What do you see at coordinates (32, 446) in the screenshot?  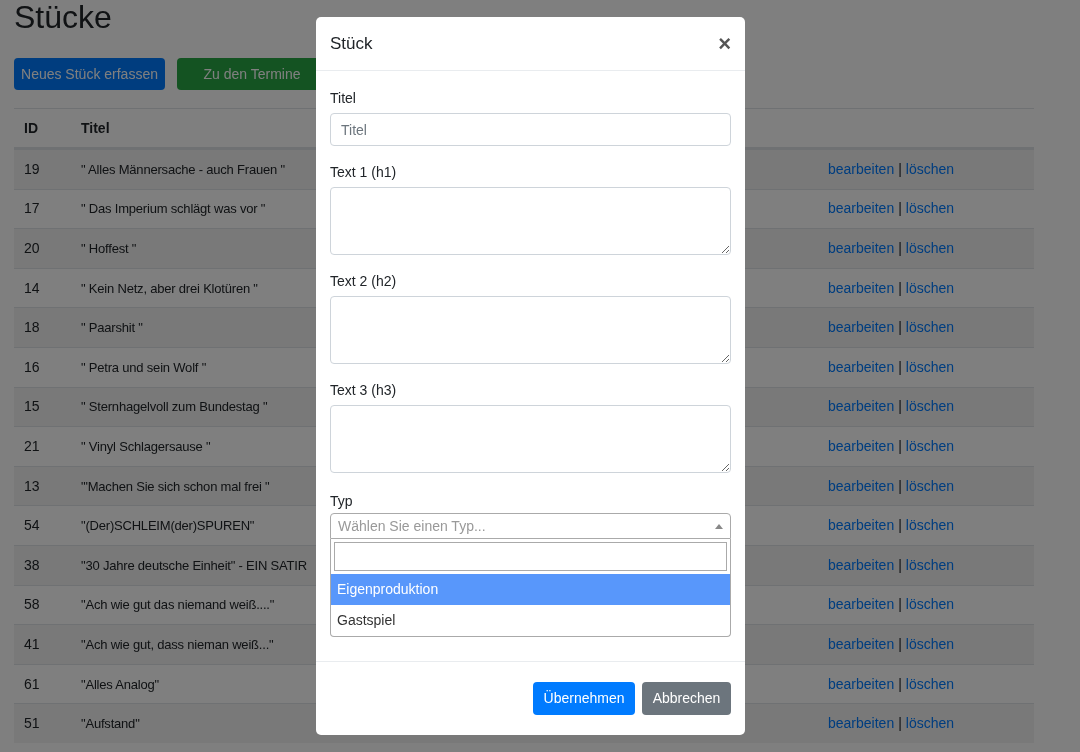 I see `table-cell-text: 21` at bounding box center [32, 446].